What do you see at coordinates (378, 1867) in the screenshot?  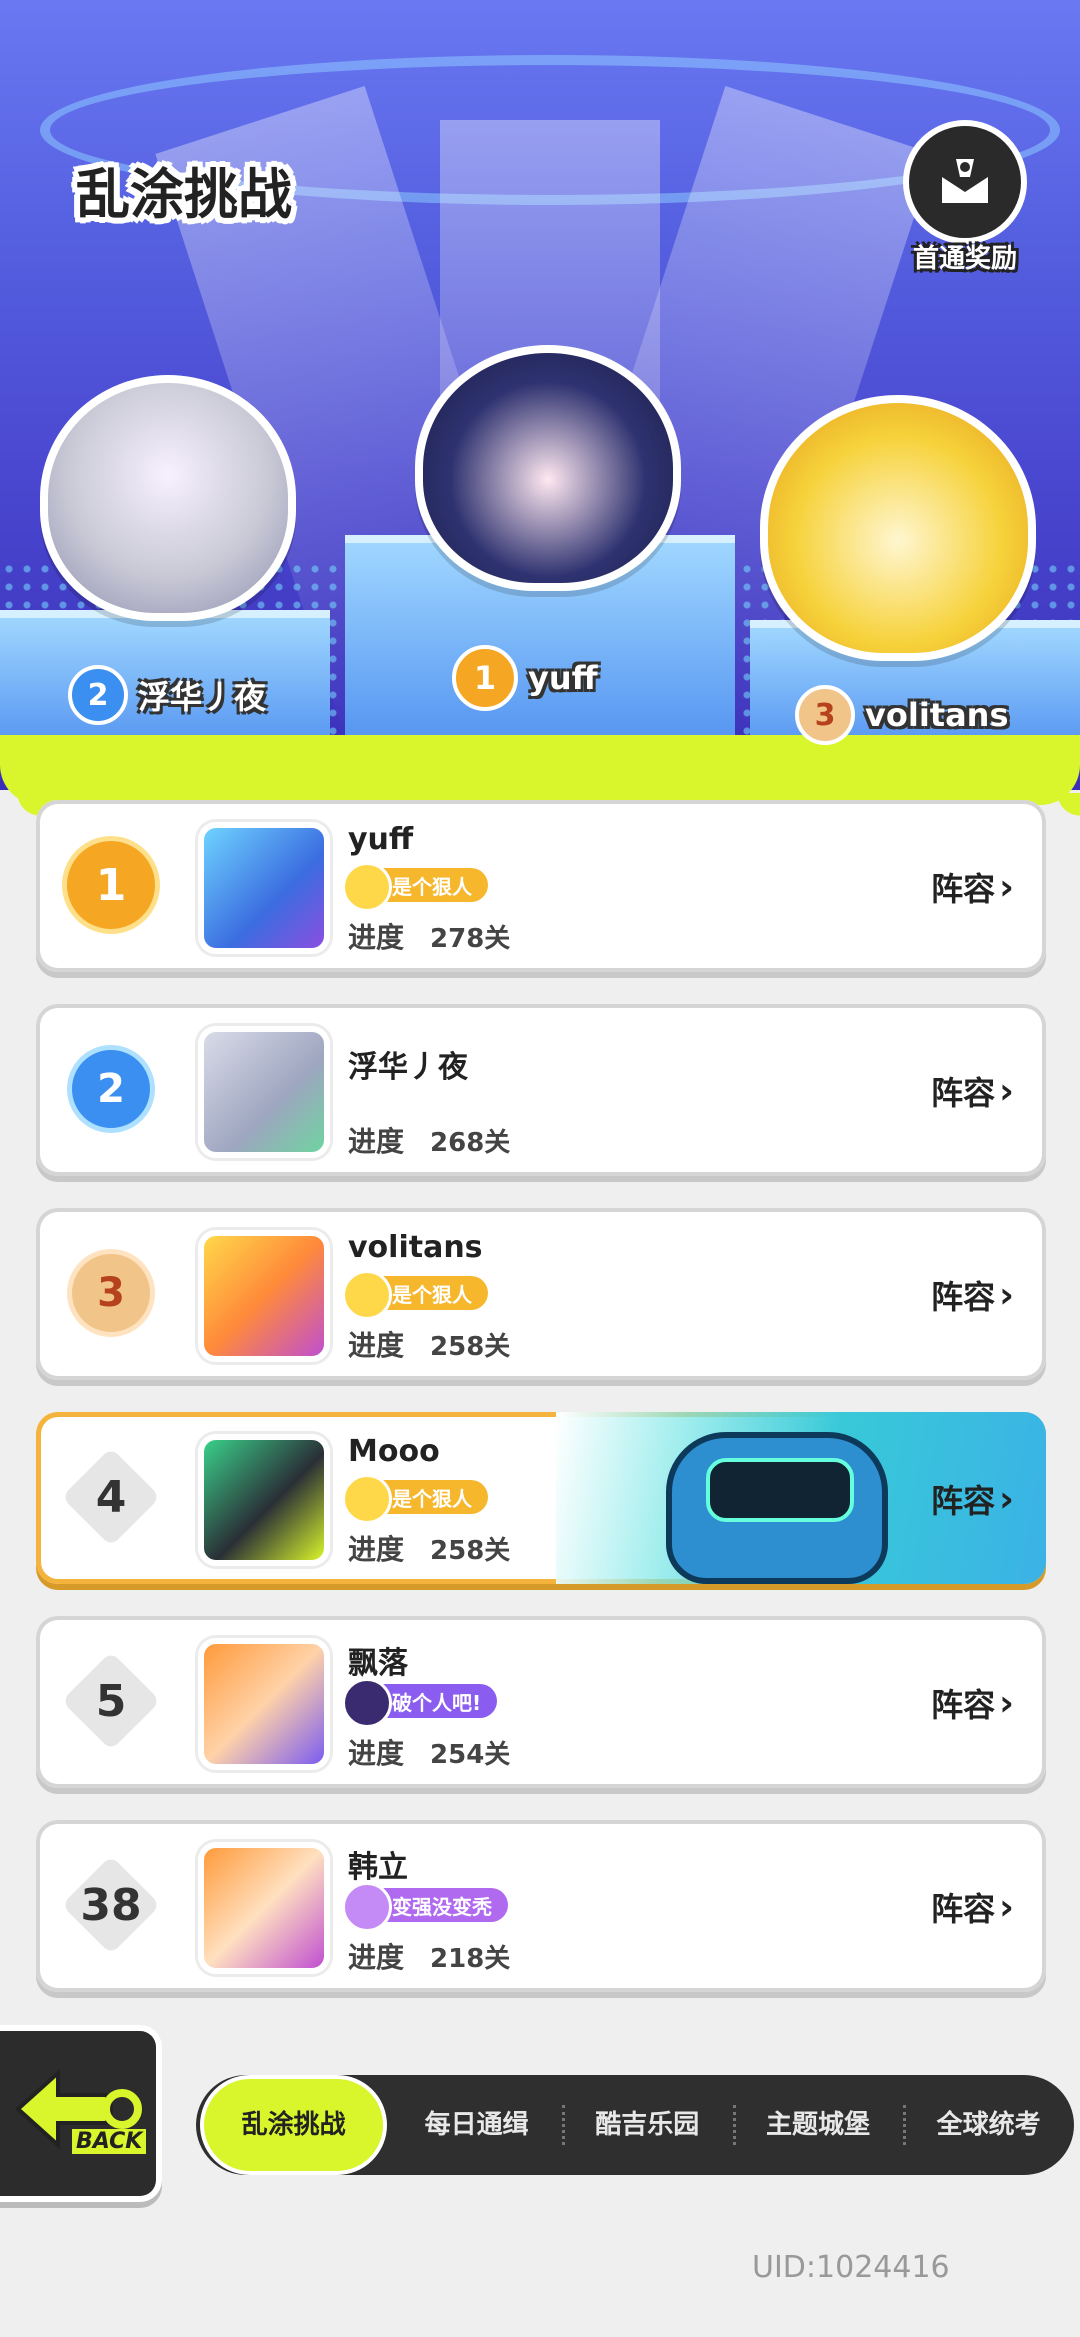 I see `player-name: 韩立` at bounding box center [378, 1867].